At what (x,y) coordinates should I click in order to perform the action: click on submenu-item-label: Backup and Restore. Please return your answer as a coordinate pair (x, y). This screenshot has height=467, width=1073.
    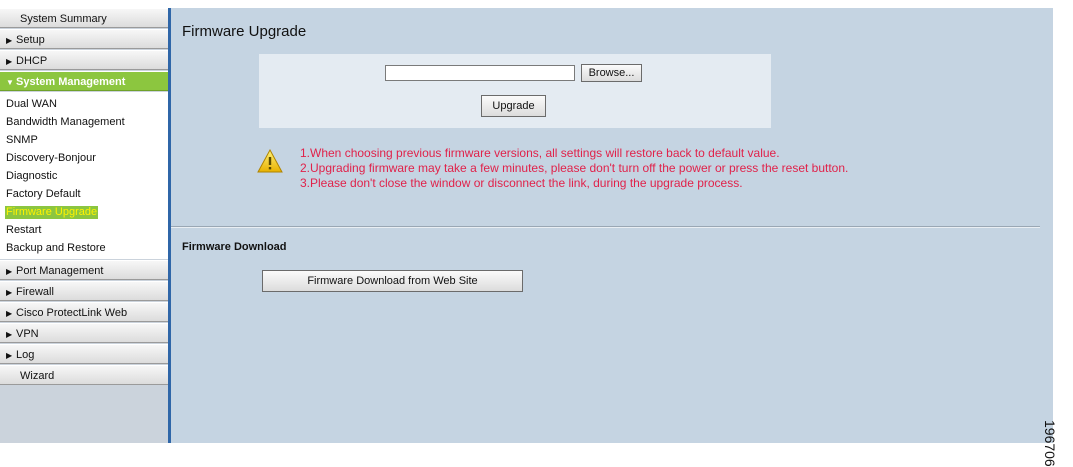
    Looking at the image, I should click on (56, 248).